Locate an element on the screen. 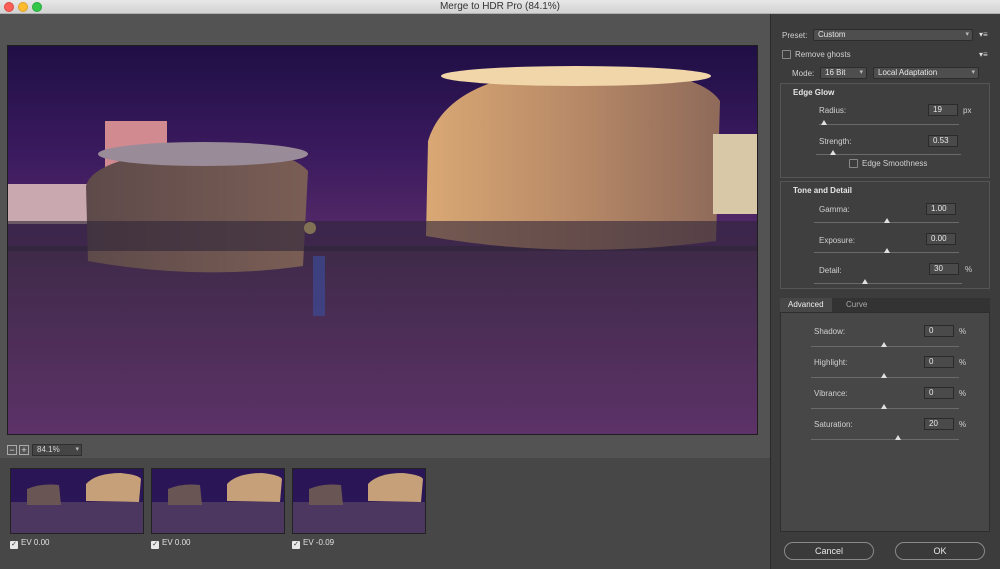 The height and width of the screenshot is (569, 1000). vibrance-label: Vibrance: is located at coordinates (831, 393).